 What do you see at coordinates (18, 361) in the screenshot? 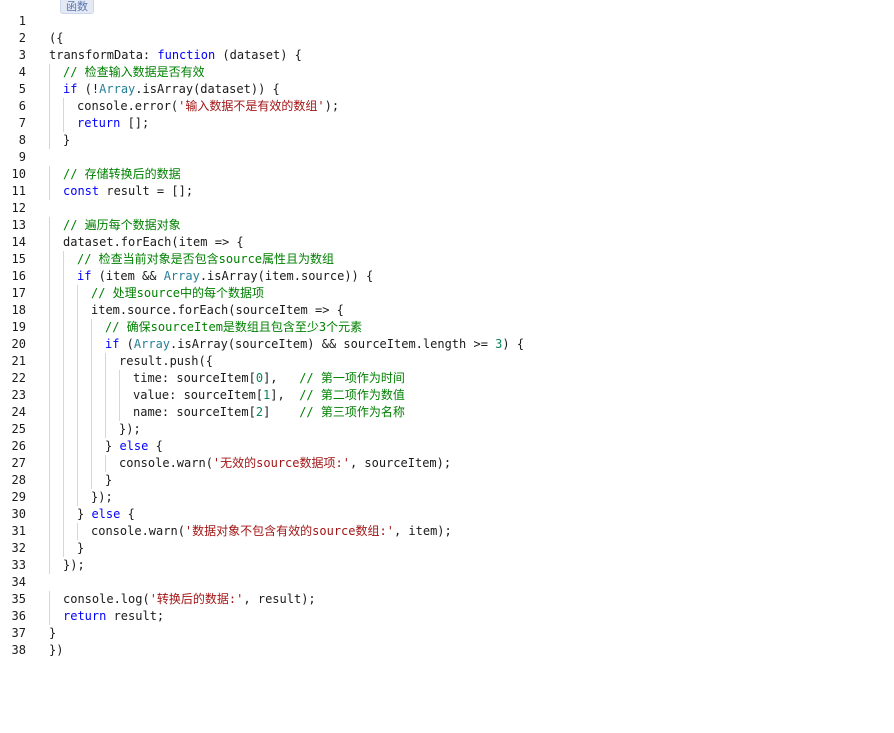
I see `line-number: 21` at bounding box center [18, 361].